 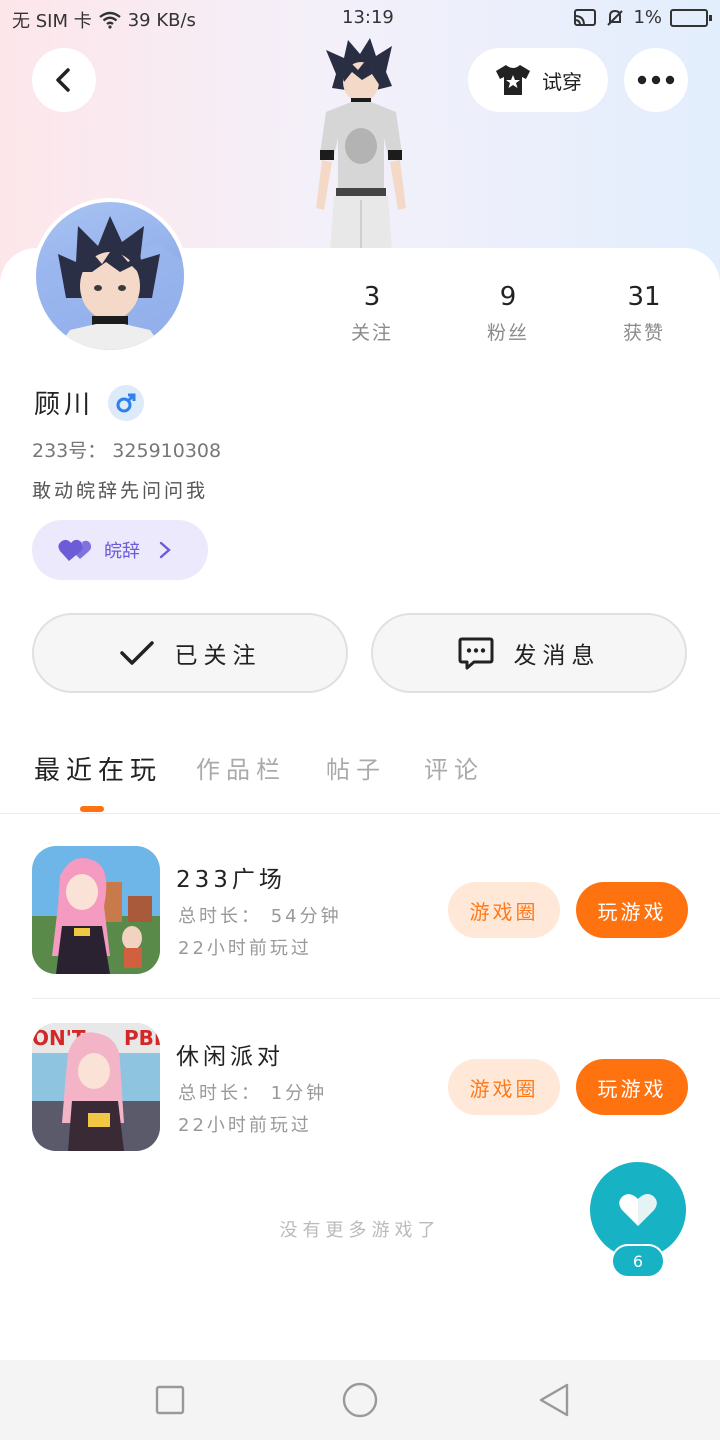 I want to click on stat-likes: 31 获赞, so click(x=644, y=313).